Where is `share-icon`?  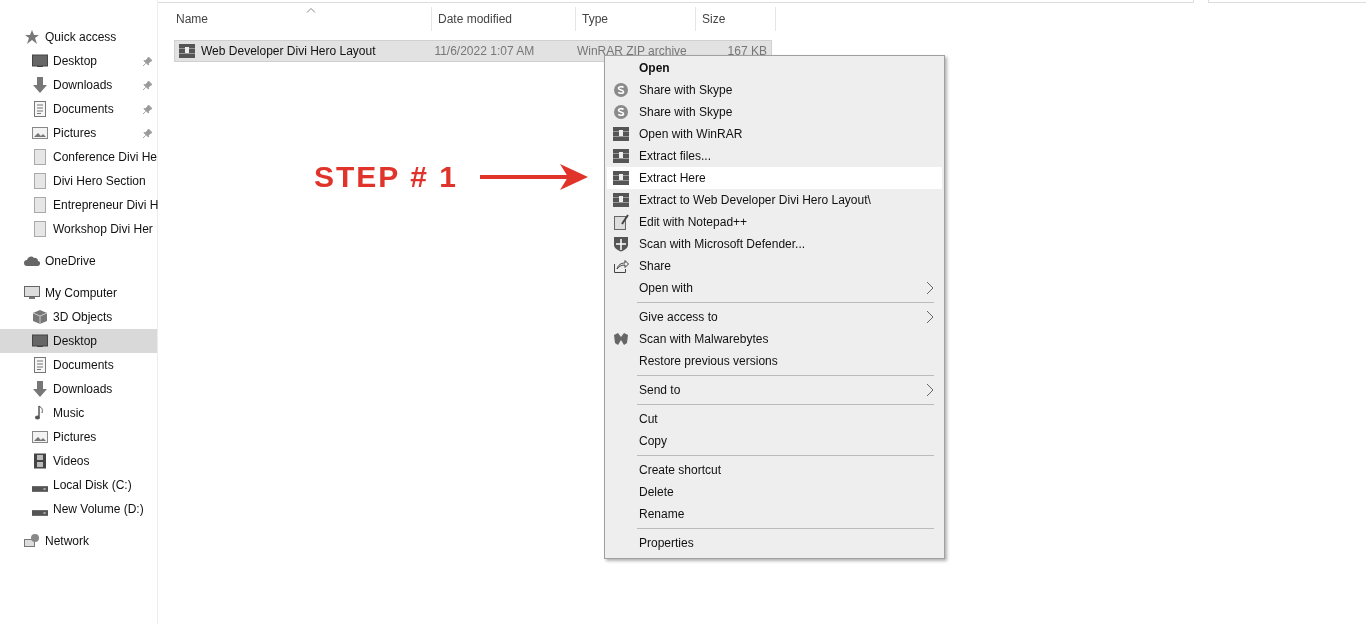 share-icon is located at coordinates (621, 266).